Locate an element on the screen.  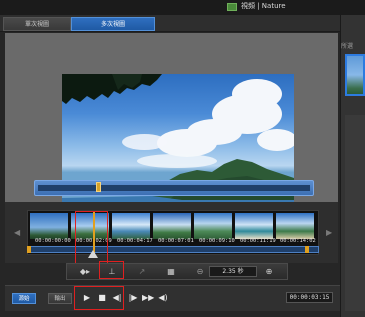
preview-scrub-bar is located at coordinates (174, 188).